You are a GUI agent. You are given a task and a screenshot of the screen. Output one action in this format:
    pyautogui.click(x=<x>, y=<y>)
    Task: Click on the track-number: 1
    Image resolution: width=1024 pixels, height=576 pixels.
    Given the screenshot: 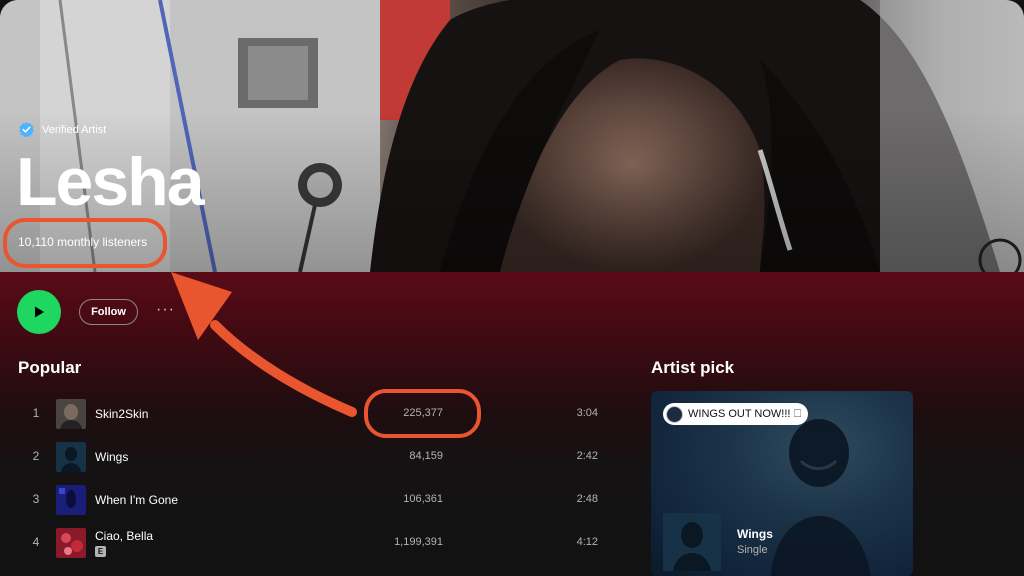 What is the action you would take?
    pyautogui.click(x=36, y=413)
    